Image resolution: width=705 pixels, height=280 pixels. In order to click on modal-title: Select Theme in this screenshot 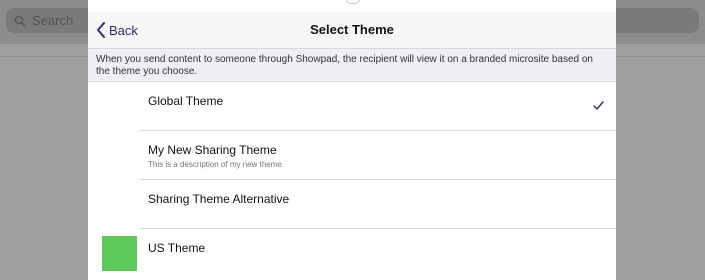, I will do `click(352, 29)`.